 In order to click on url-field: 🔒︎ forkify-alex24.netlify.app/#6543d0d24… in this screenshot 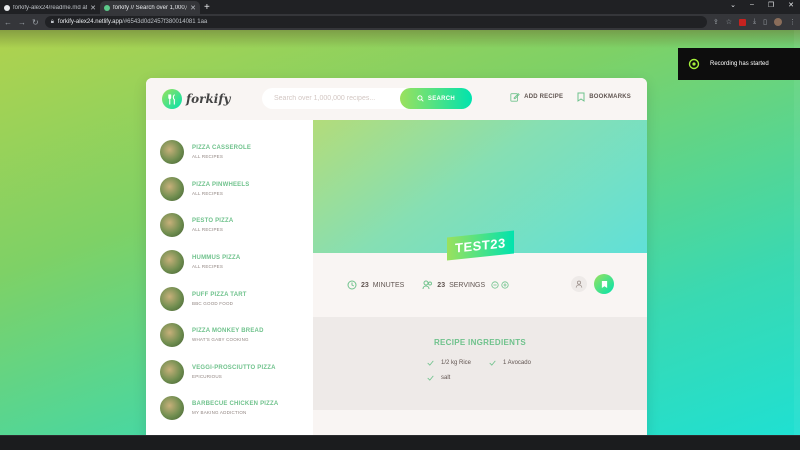, I will do `click(375, 22)`.